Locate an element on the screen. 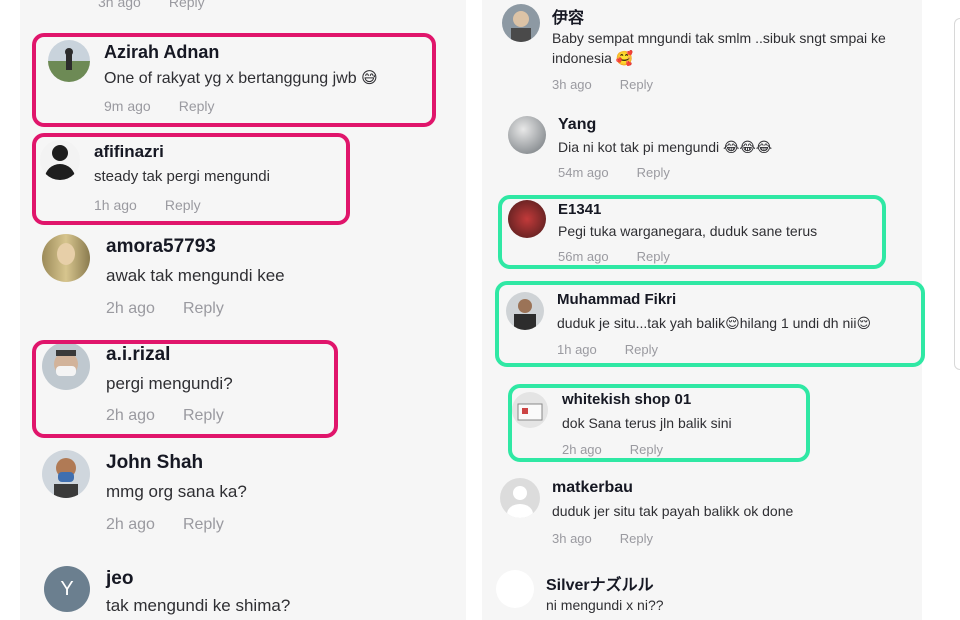  comment-text: mmg org sana ka? is located at coordinates (176, 491).